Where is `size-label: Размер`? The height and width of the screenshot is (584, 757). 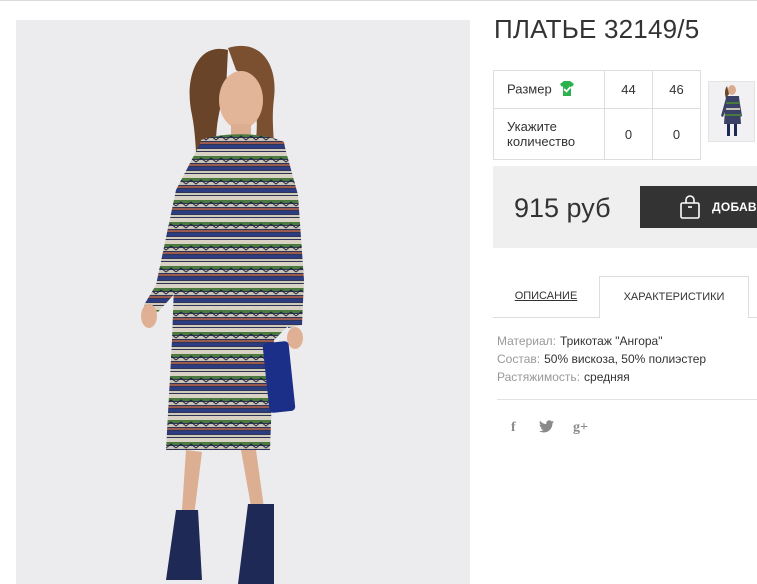 size-label: Размер is located at coordinates (529, 88).